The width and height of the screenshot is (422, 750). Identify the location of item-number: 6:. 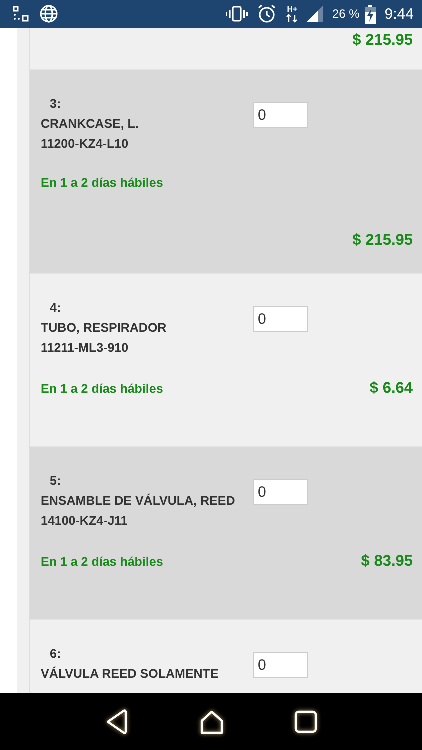
(55, 654).